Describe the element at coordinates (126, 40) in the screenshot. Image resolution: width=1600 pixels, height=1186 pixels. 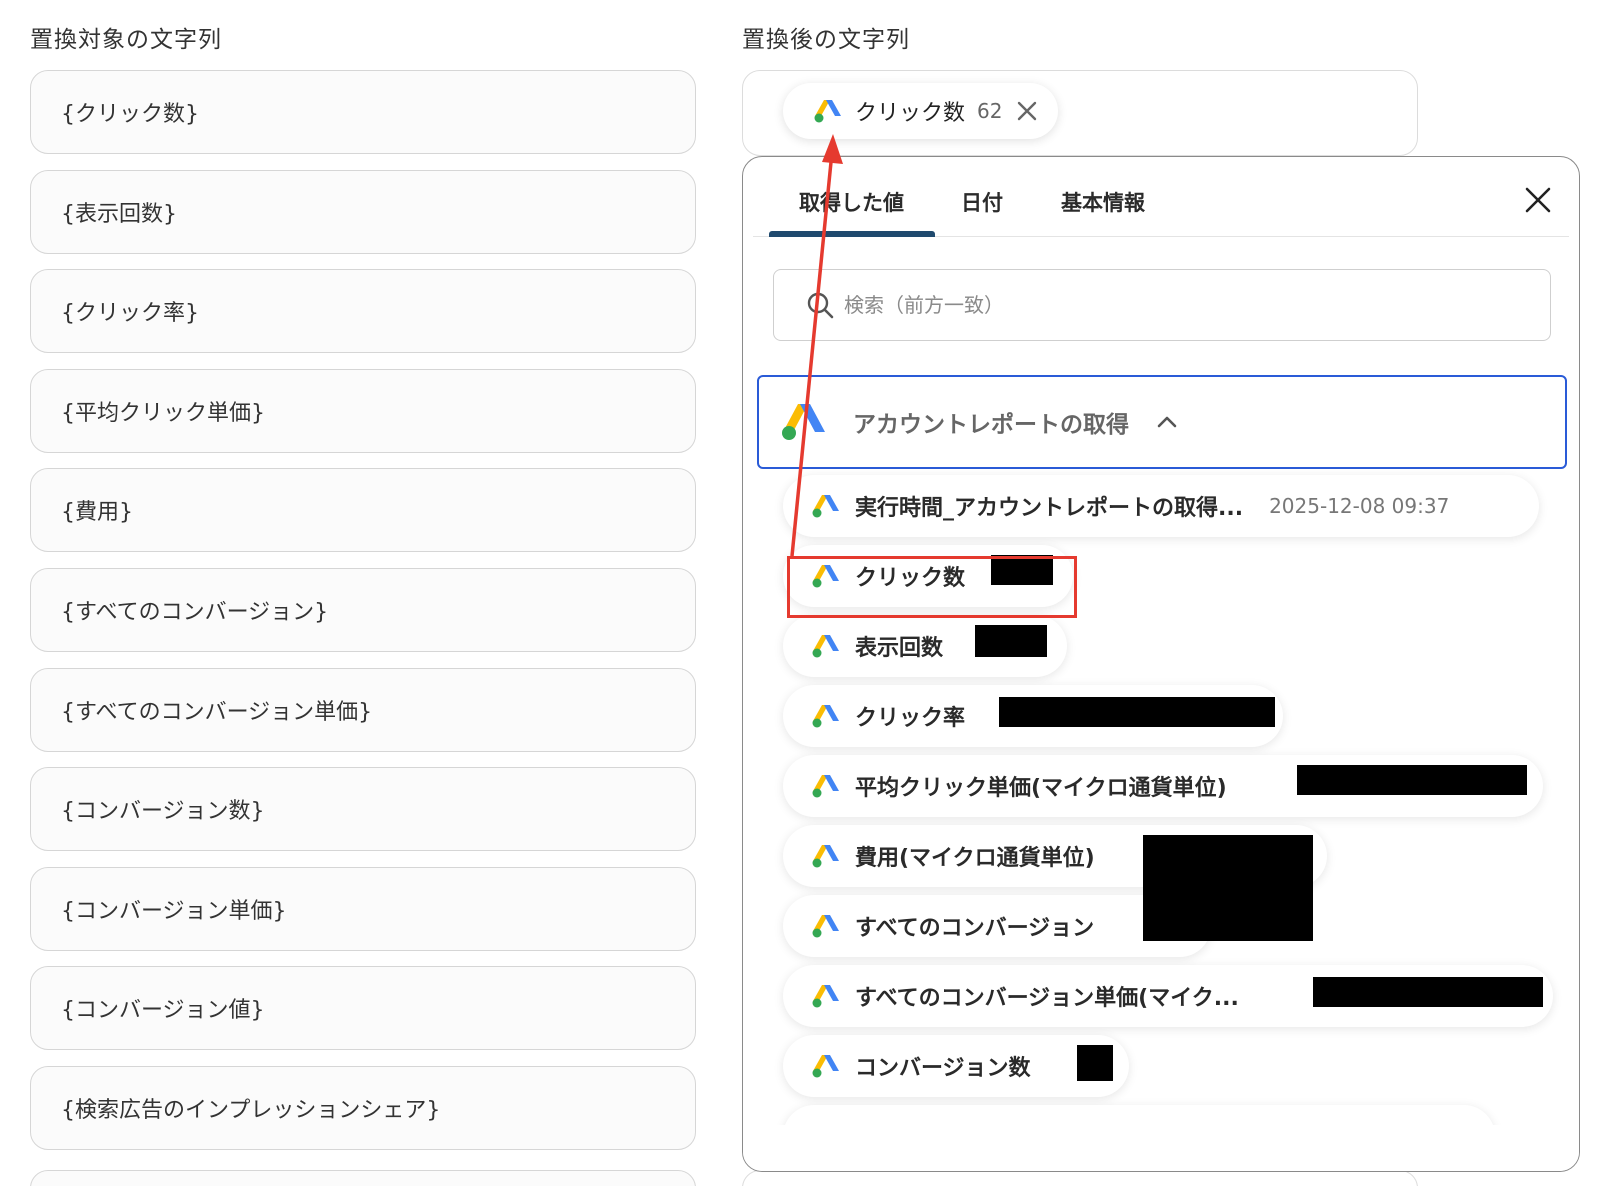
I see `find-section-title: 置換対象の文字列` at that location.